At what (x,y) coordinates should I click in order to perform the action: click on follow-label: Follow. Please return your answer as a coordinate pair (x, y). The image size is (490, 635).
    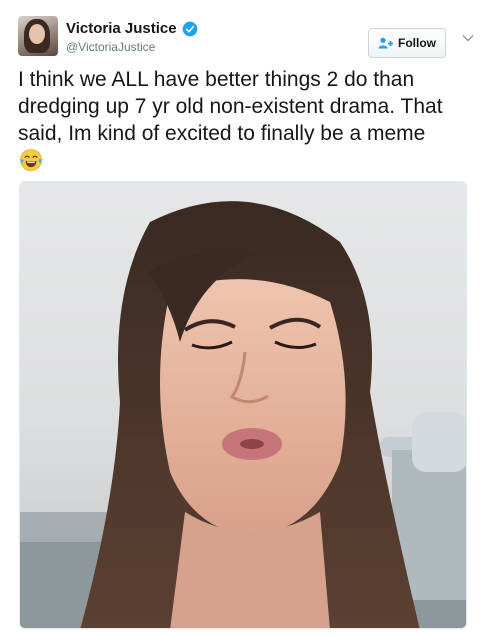
    Looking at the image, I should click on (417, 43).